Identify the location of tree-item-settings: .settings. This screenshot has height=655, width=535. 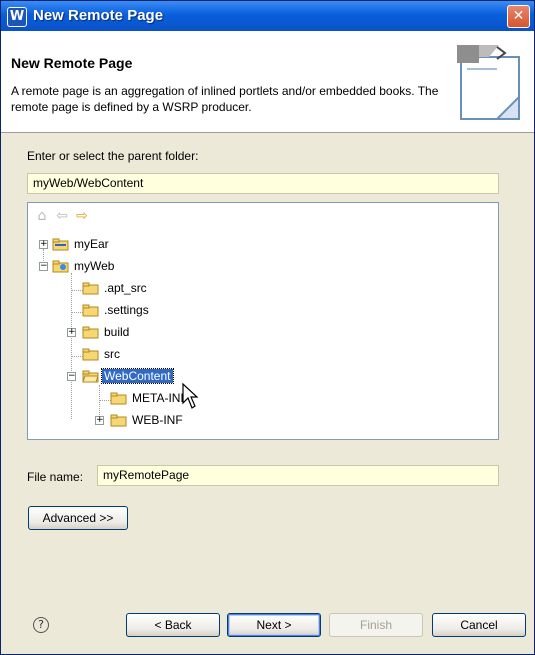
(263, 311).